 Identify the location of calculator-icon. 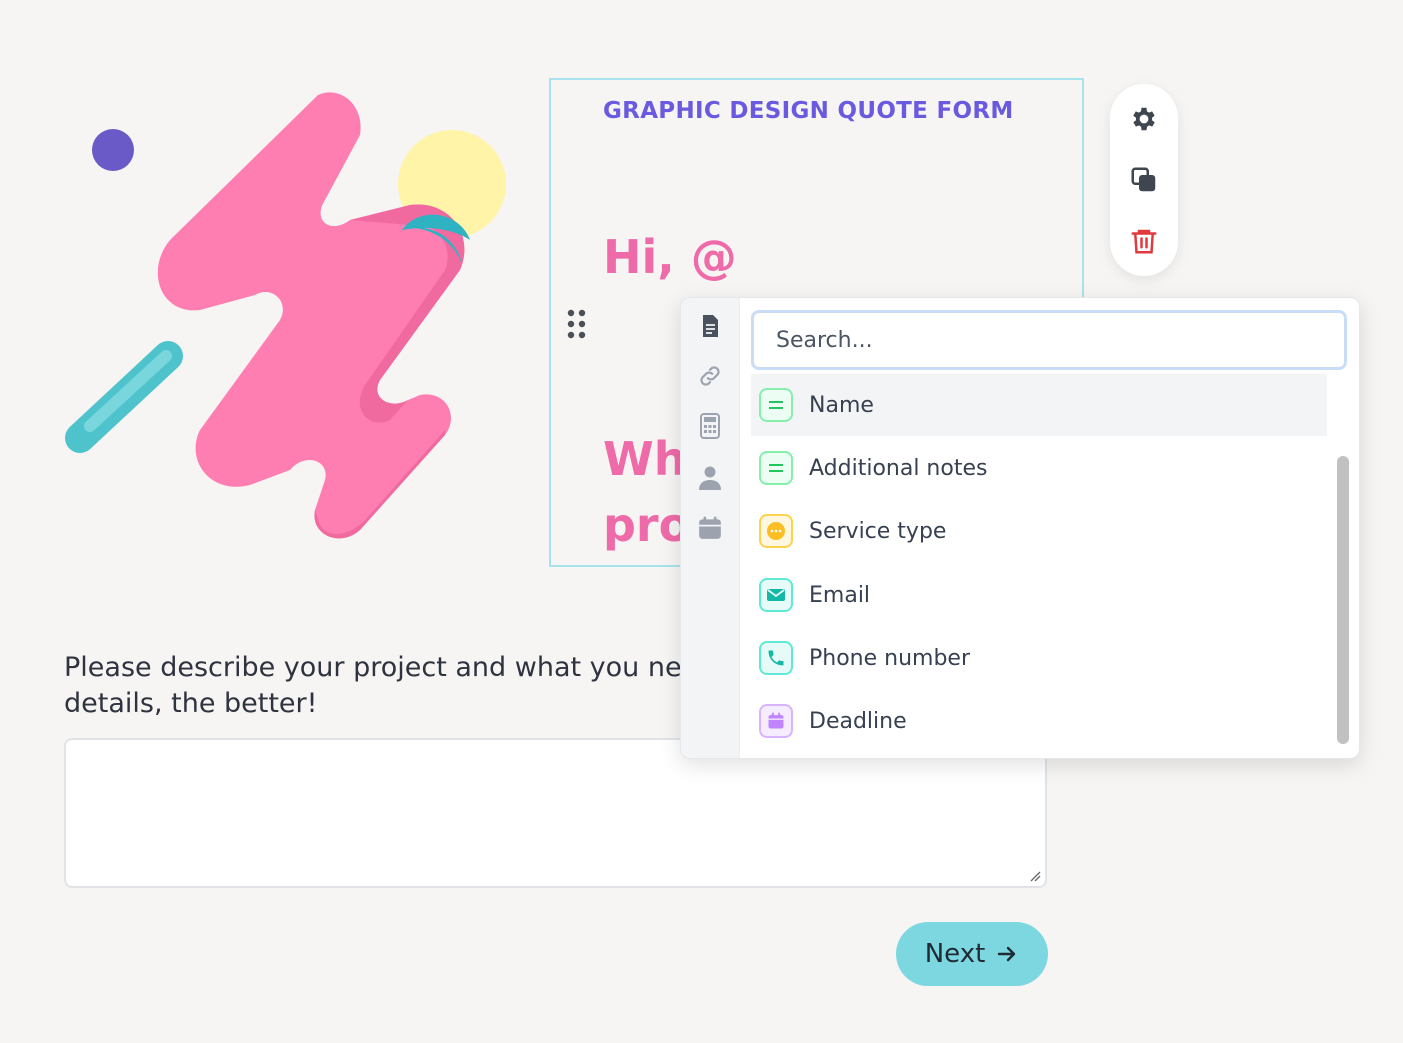
(710, 426).